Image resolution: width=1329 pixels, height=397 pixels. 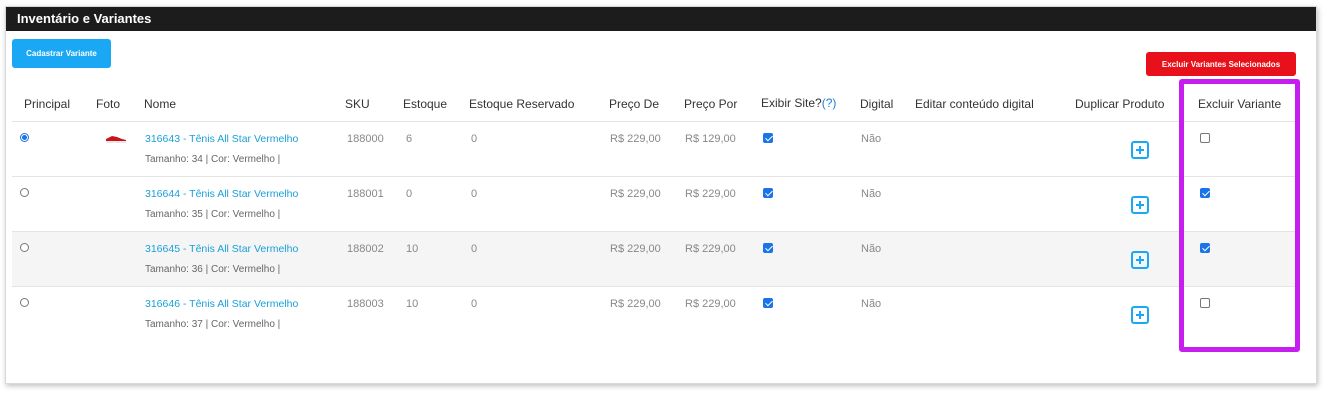 I want to click on col-header-preco-por: Preço Por, so click(x=711, y=104).